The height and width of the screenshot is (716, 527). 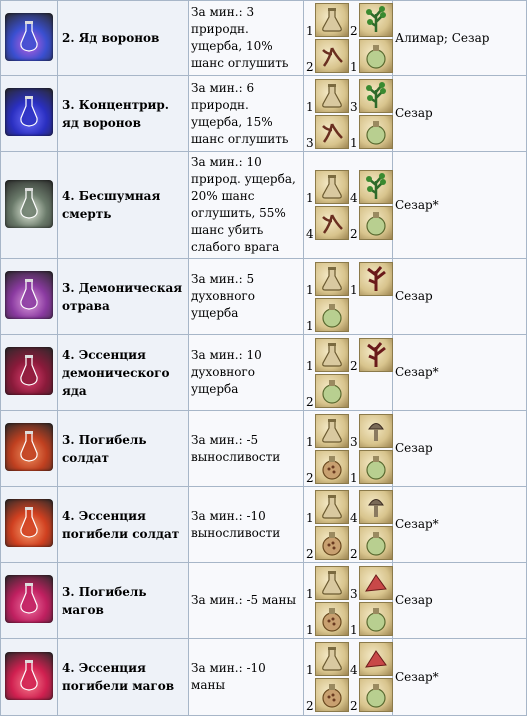 What do you see at coordinates (123, 372) in the screenshot?
I see `potion-name: 4. Эссенция демонического яда` at bounding box center [123, 372].